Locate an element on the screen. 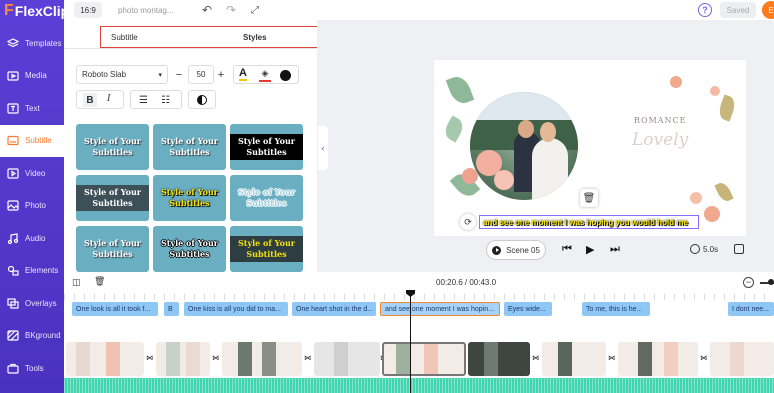 The height and width of the screenshot is (393, 774). play-scene-button: Scene 05 is located at coordinates (516, 250).